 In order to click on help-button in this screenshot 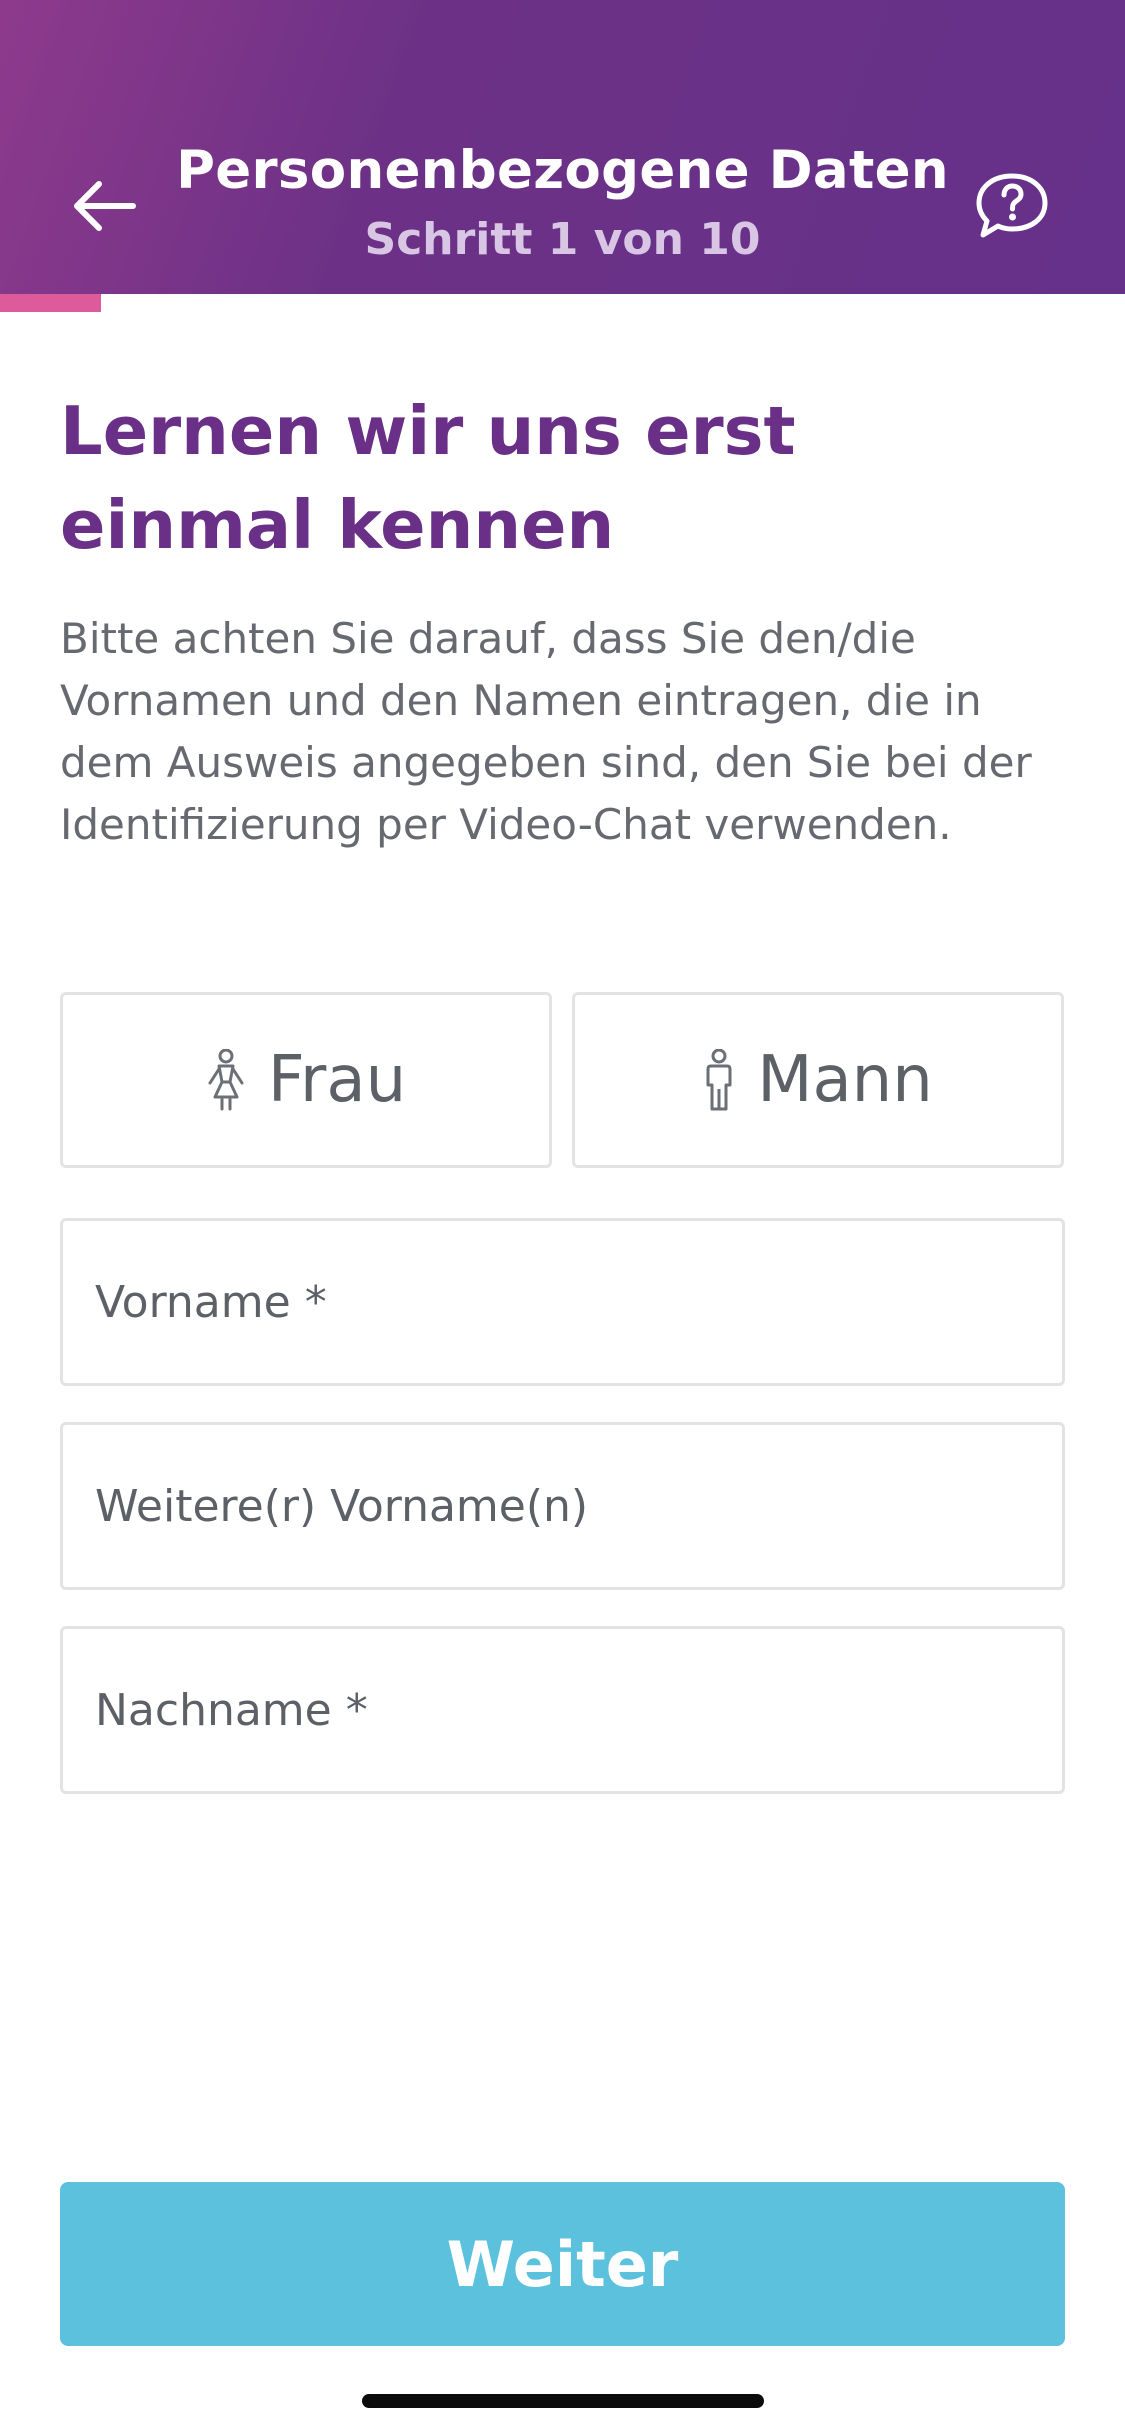, I will do `click(1012, 206)`.